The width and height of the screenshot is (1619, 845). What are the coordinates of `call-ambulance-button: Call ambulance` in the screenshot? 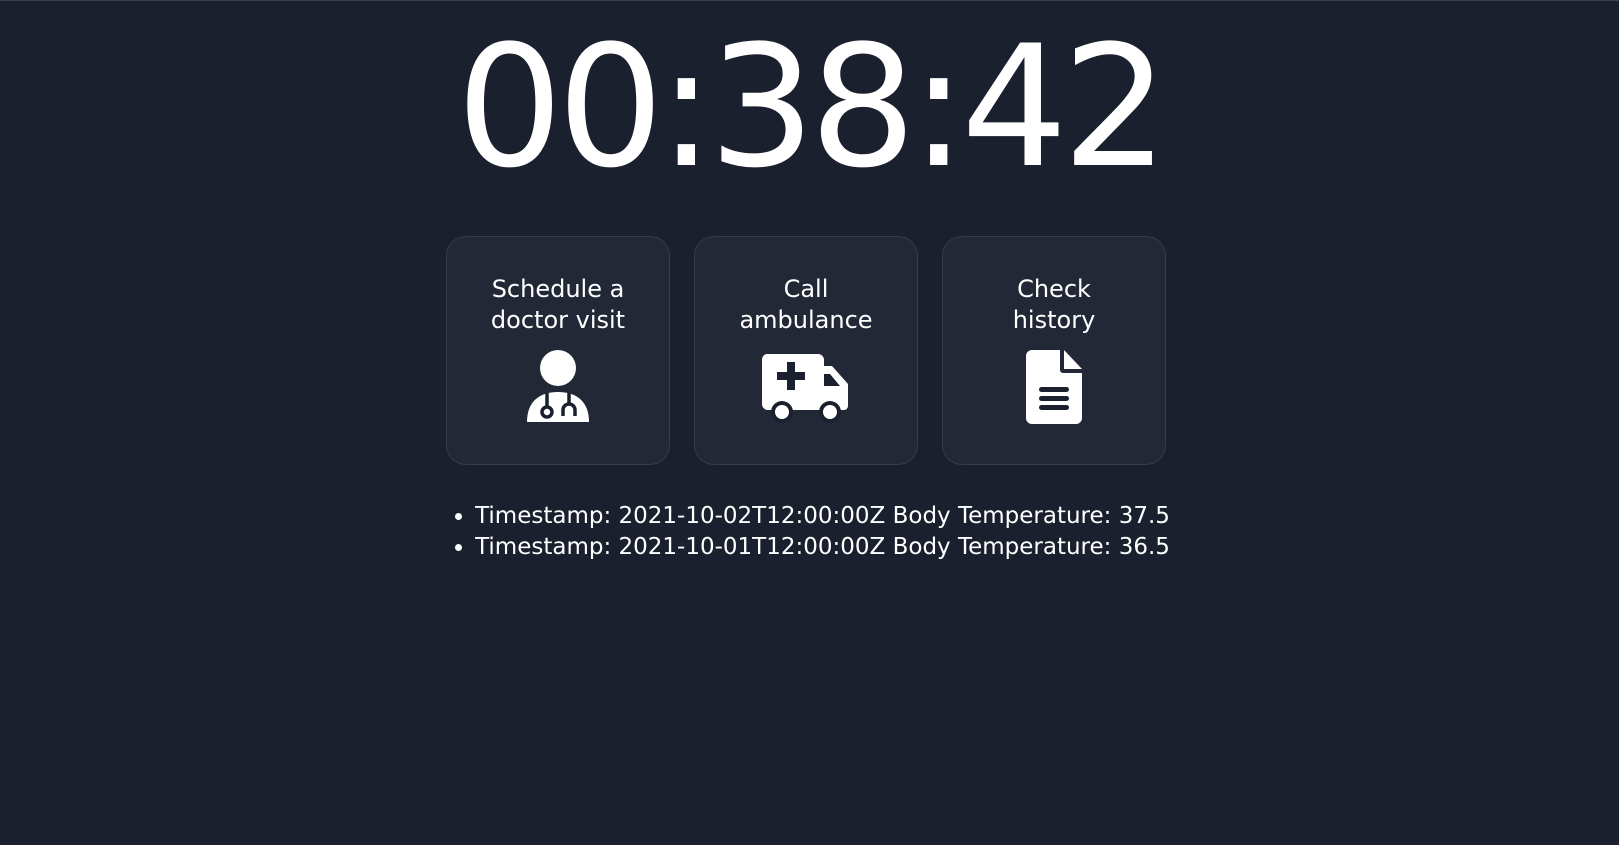 It's located at (806, 350).